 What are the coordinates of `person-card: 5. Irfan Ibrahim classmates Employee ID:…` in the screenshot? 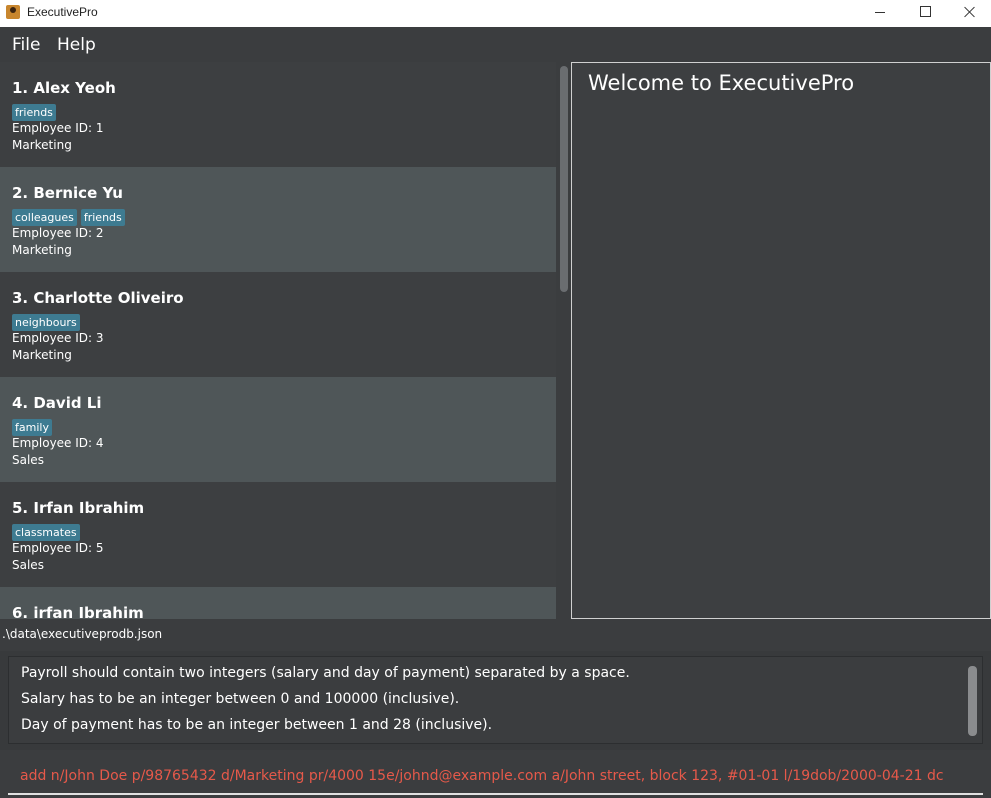 It's located at (278, 534).